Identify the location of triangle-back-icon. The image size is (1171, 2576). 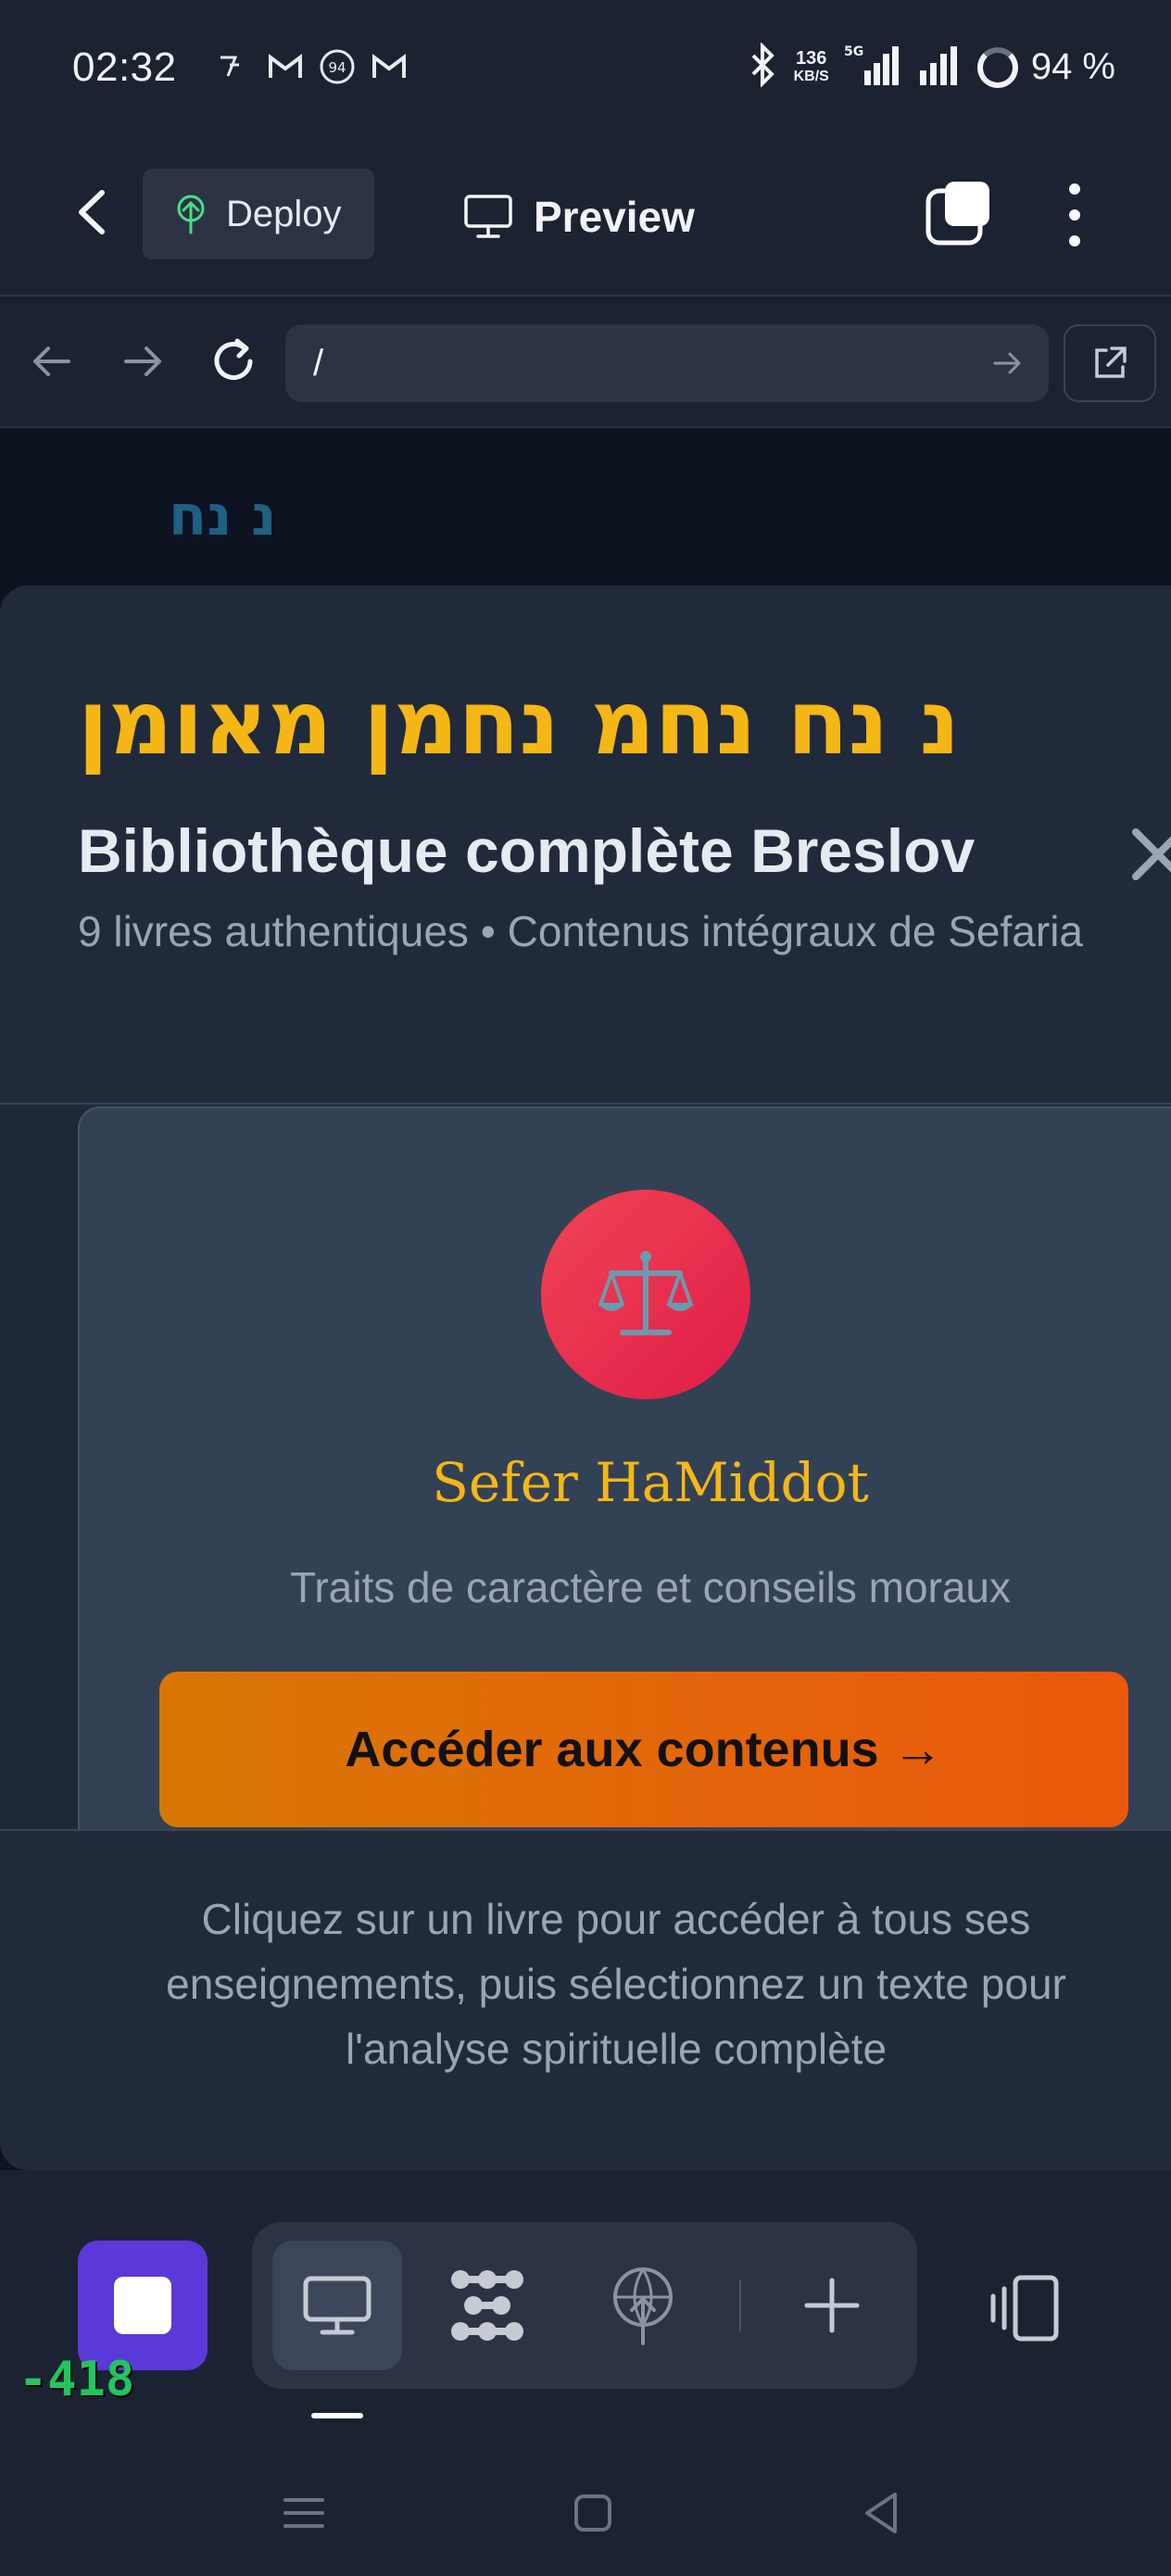
(881, 2513).